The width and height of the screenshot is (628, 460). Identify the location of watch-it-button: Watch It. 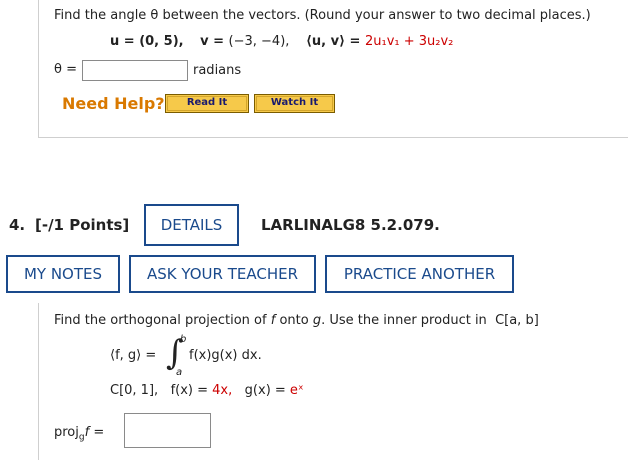
(294, 103).